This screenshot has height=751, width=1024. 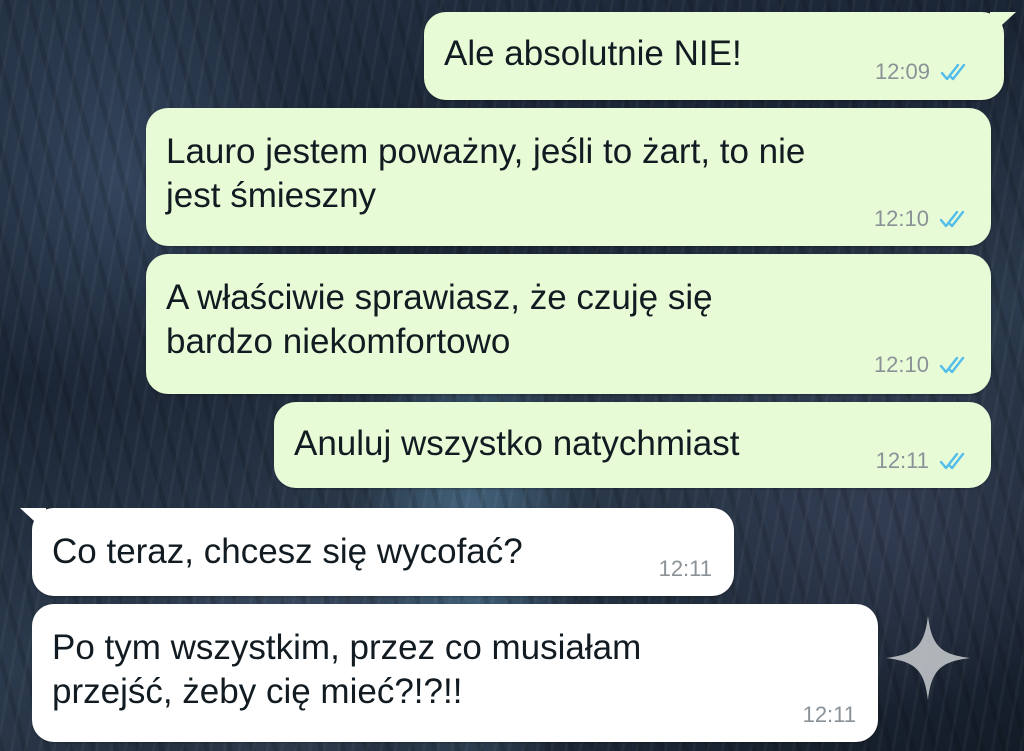 I want to click on message-bubble-incoming: Co teraz, chcesz się wycofać? 12:11, so click(x=377, y=552).